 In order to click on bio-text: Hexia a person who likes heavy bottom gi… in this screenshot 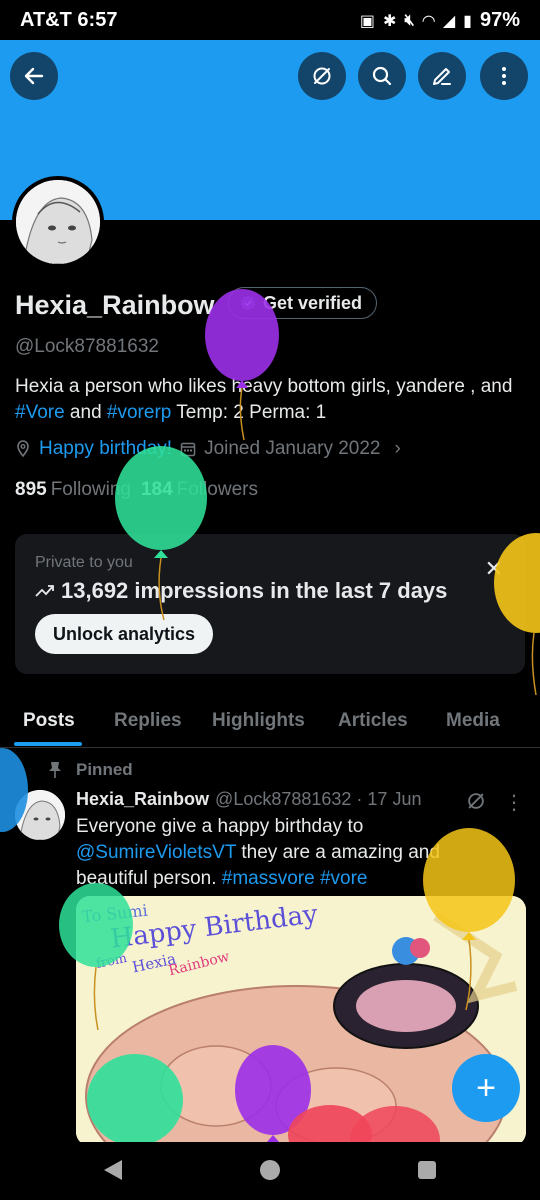, I will do `click(264, 386)`.